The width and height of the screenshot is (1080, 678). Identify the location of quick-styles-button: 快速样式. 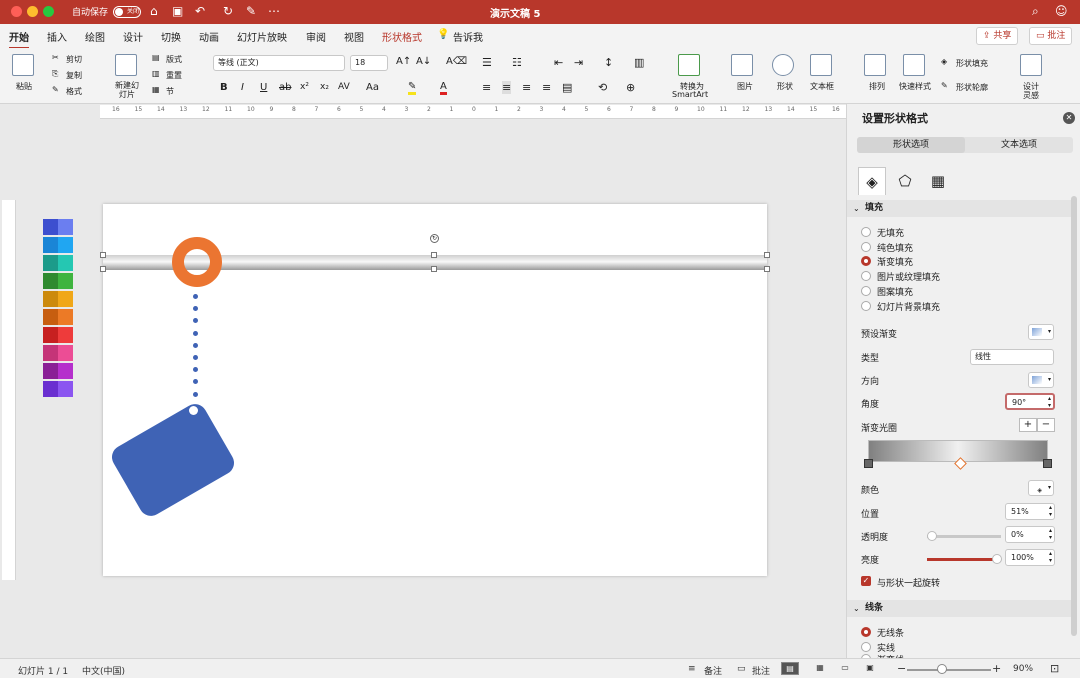
(915, 86).